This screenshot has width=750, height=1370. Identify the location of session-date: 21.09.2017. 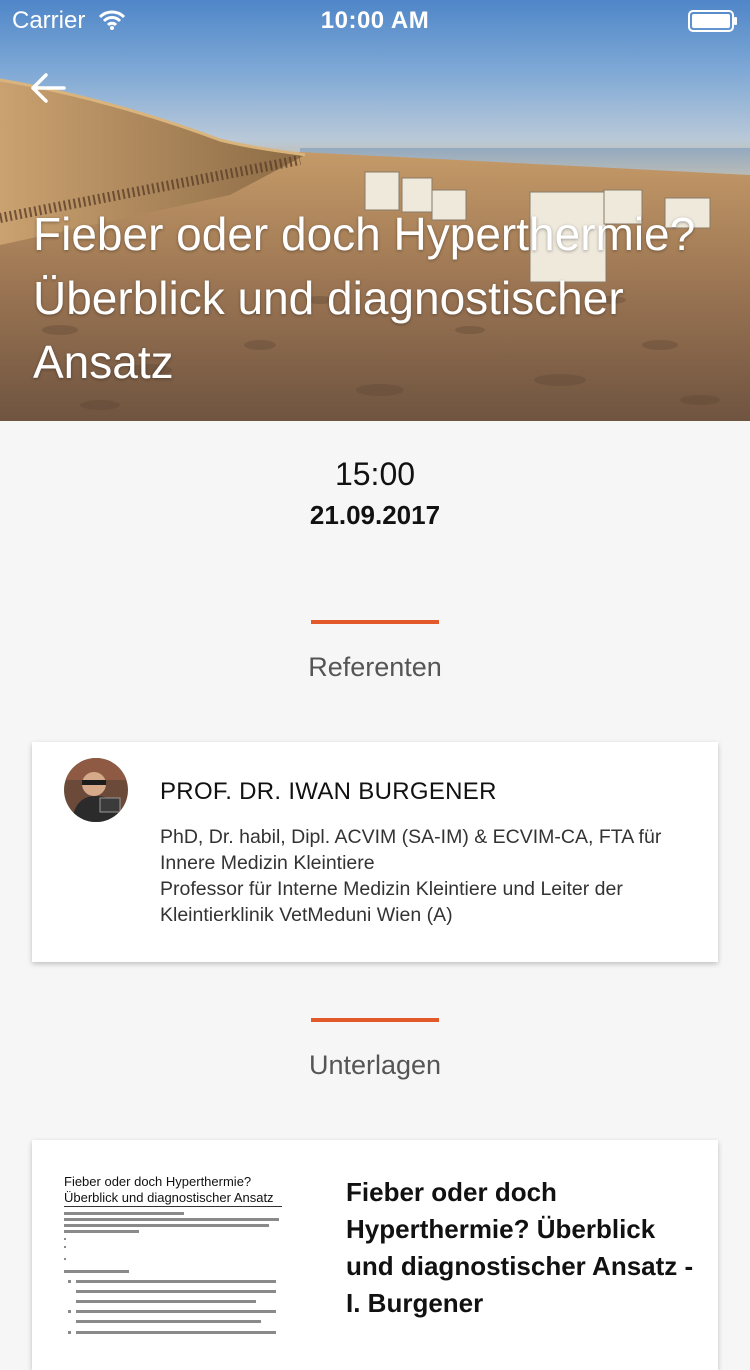
(375, 515).